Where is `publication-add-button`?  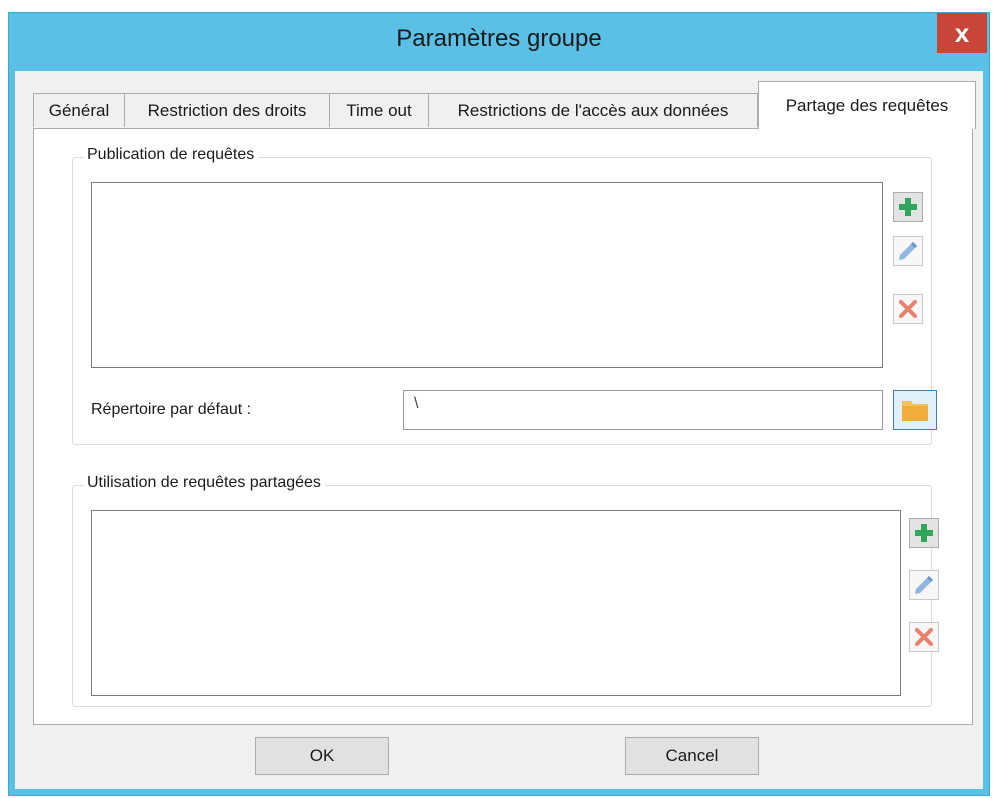 publication-add-button is located at coordinates (908, 207).